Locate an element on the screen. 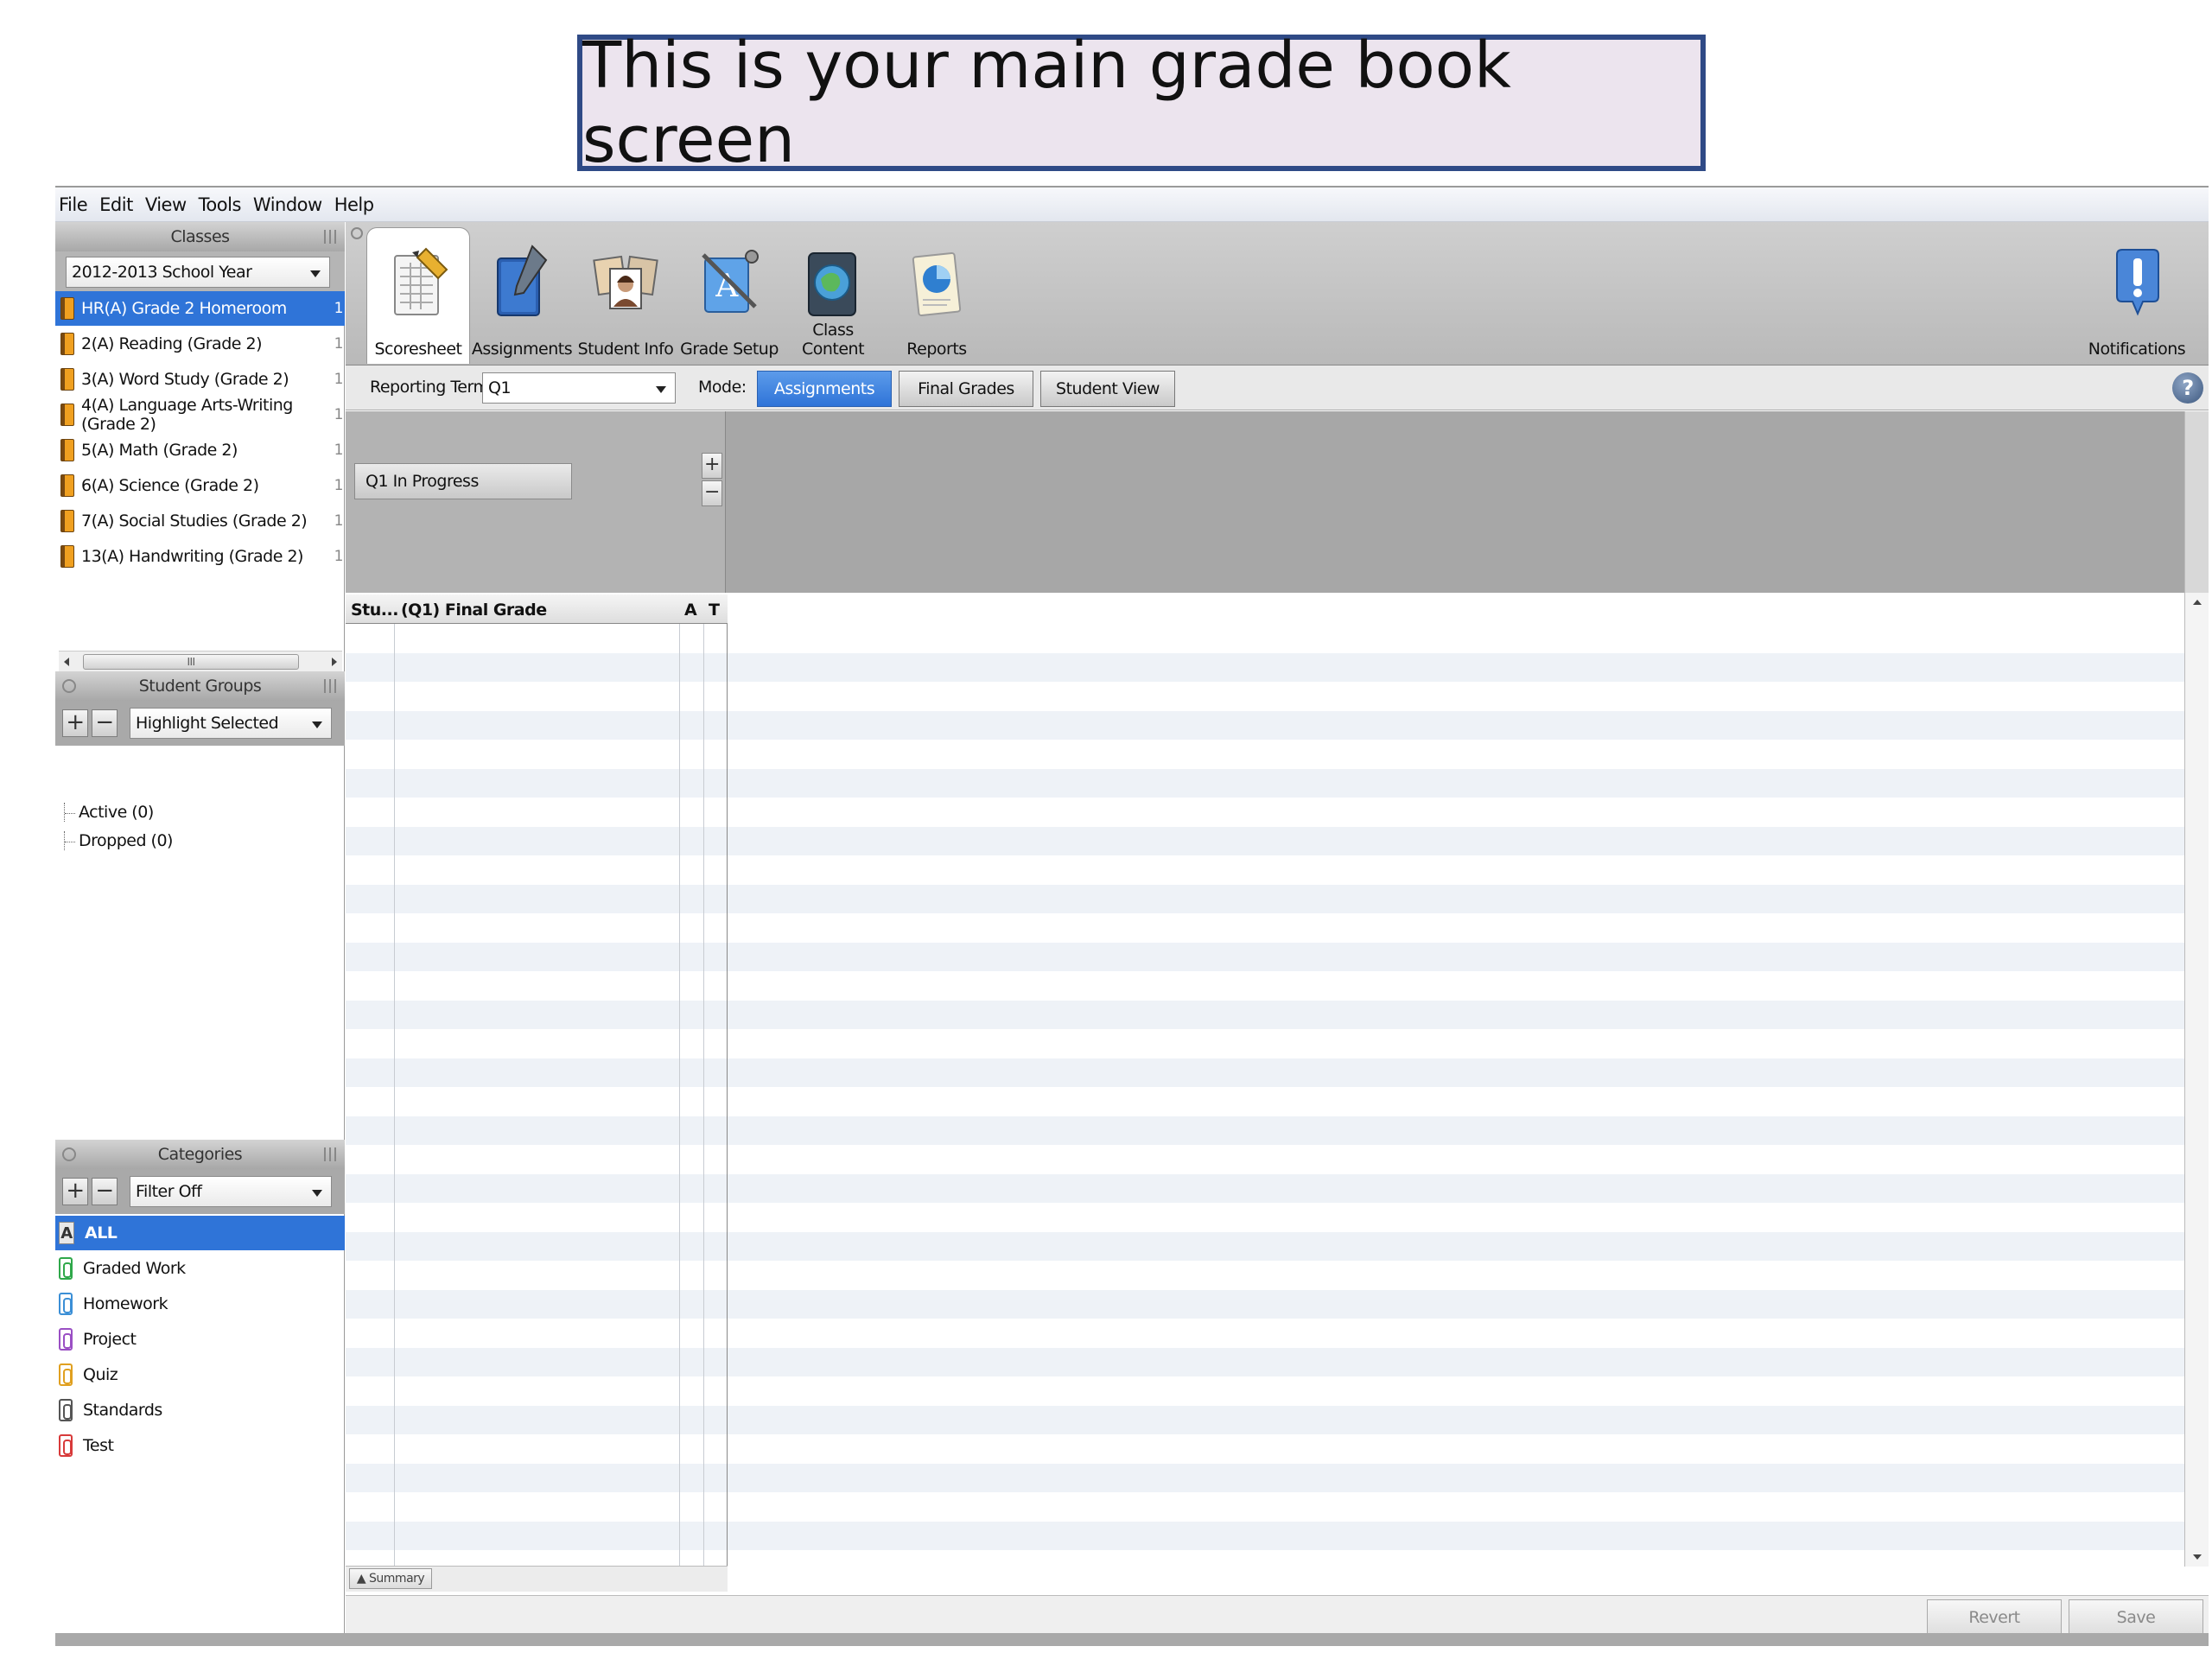 The width and height of the screenshot is (2212, 1659). category-label: Homework is located at coordinates (125, 1303).